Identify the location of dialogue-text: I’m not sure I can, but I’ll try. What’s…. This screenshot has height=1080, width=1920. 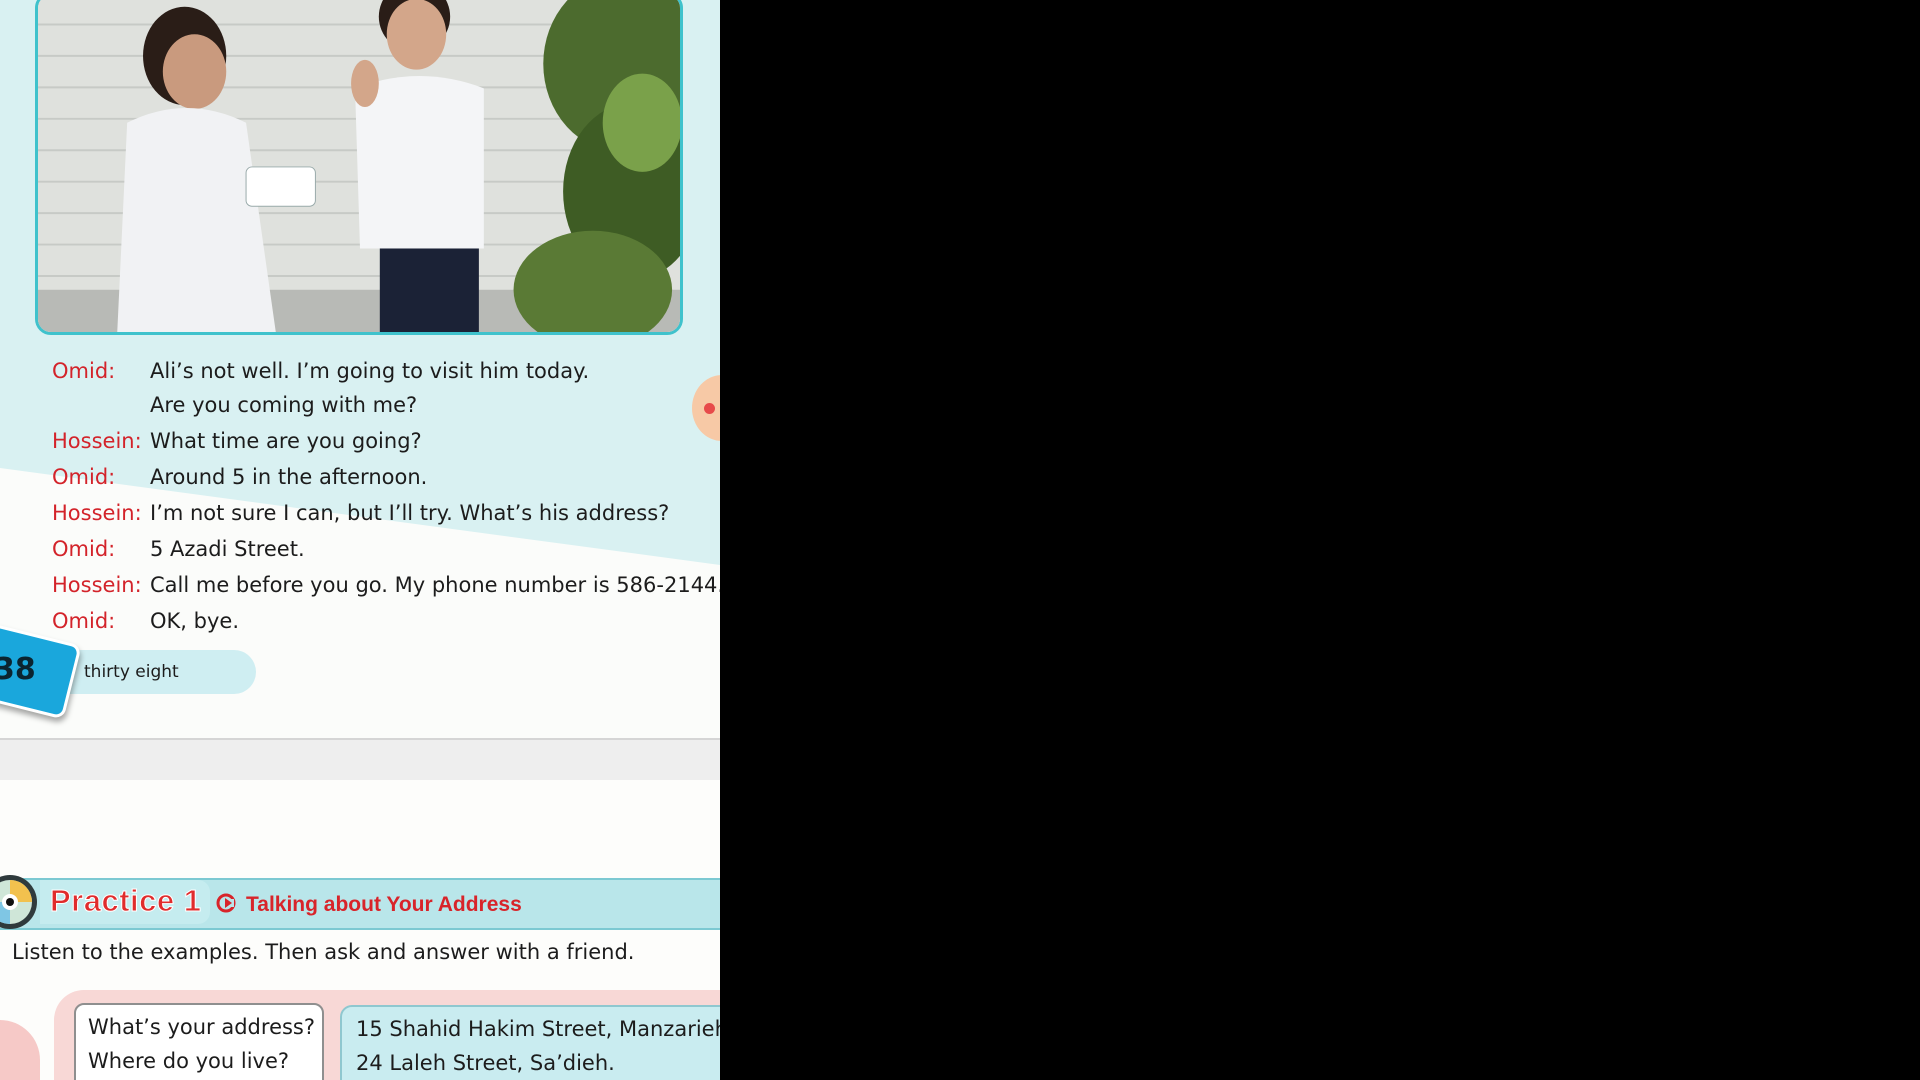
(410, 513).